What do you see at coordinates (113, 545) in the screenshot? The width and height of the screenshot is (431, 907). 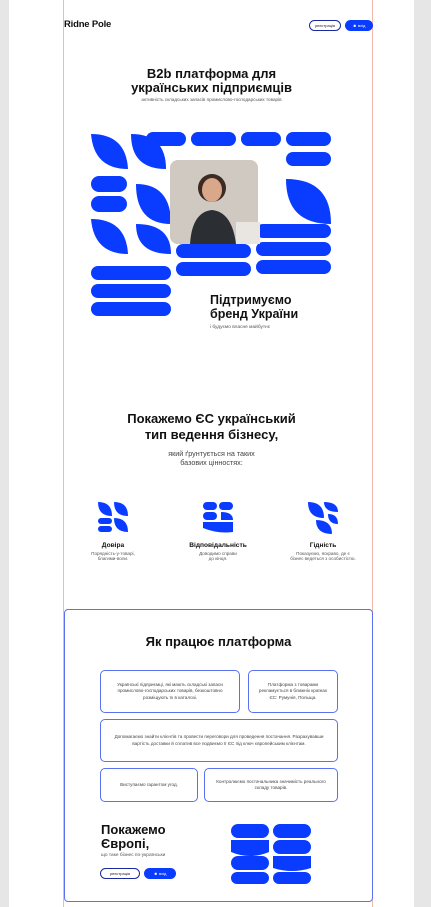 I see `value-title: Довіра` at bounding box center [113, 545].